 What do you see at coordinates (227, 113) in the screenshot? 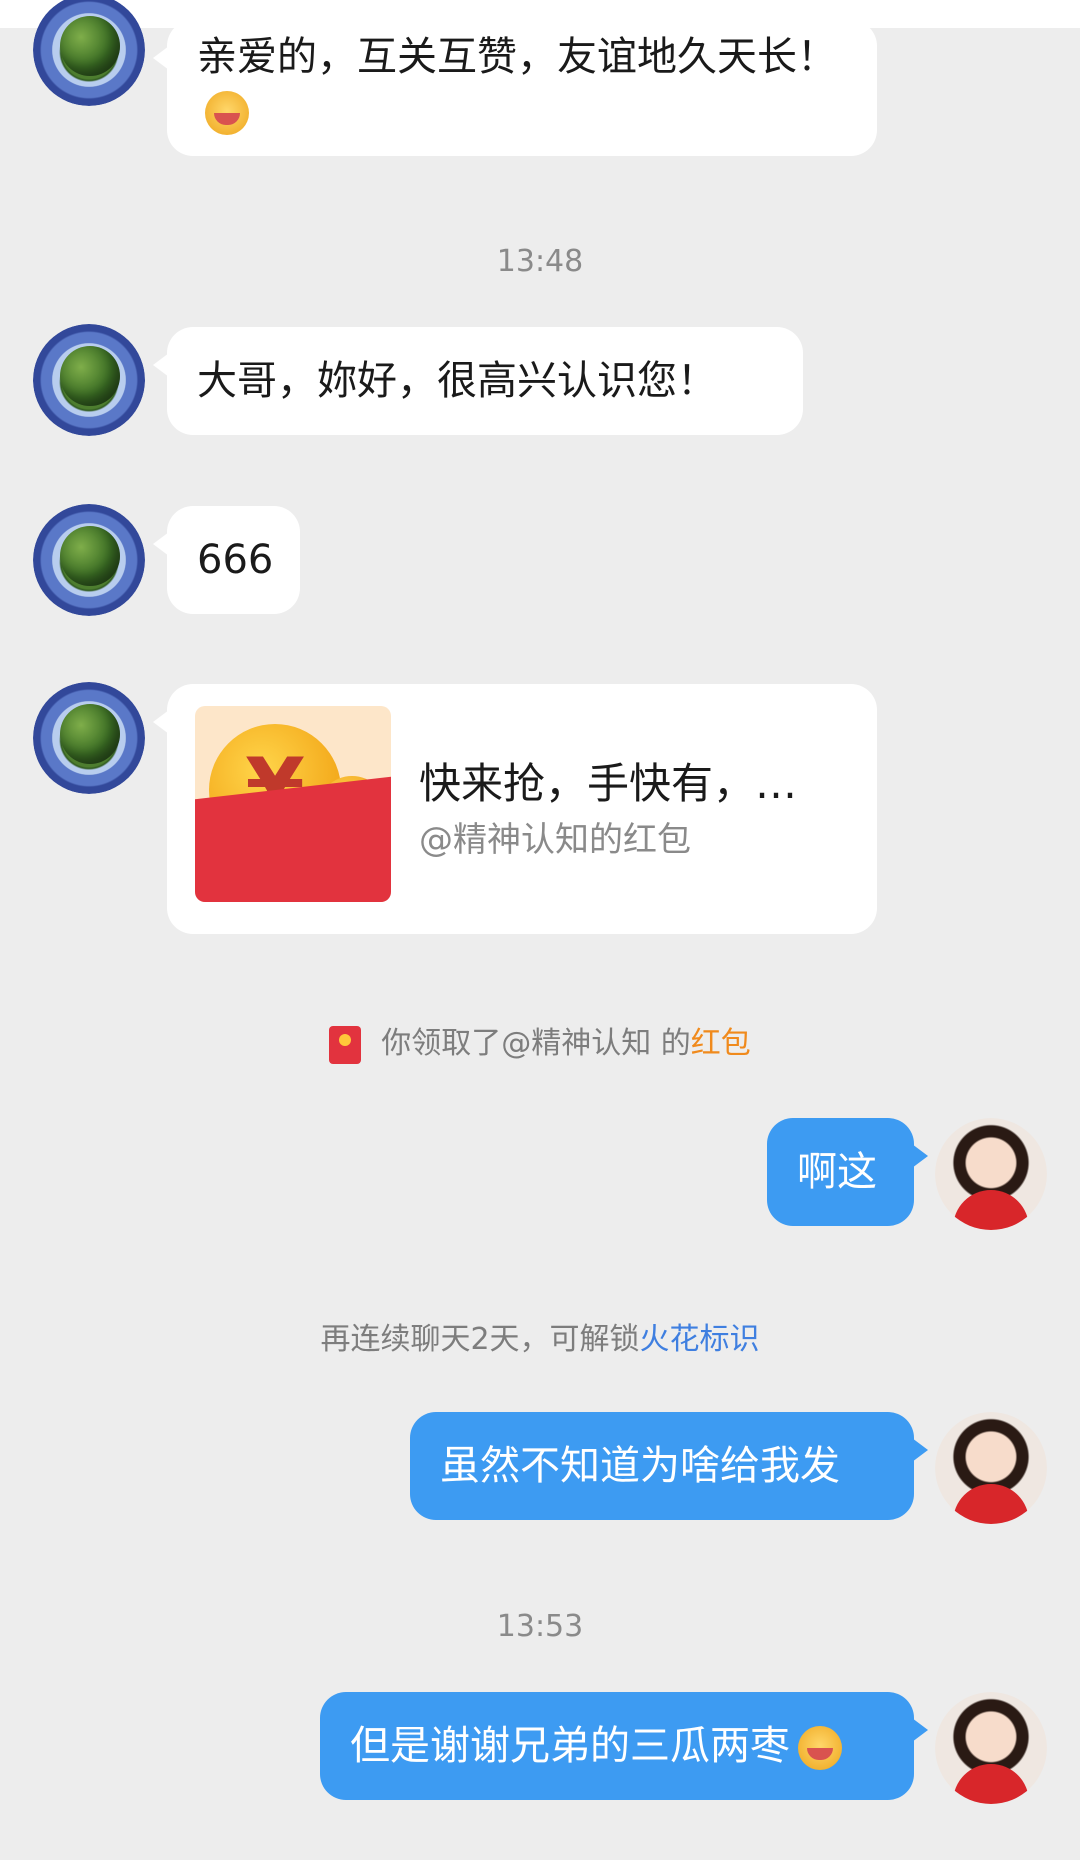
I see `smile-emoji-icon` at bounding box center [227, 113].